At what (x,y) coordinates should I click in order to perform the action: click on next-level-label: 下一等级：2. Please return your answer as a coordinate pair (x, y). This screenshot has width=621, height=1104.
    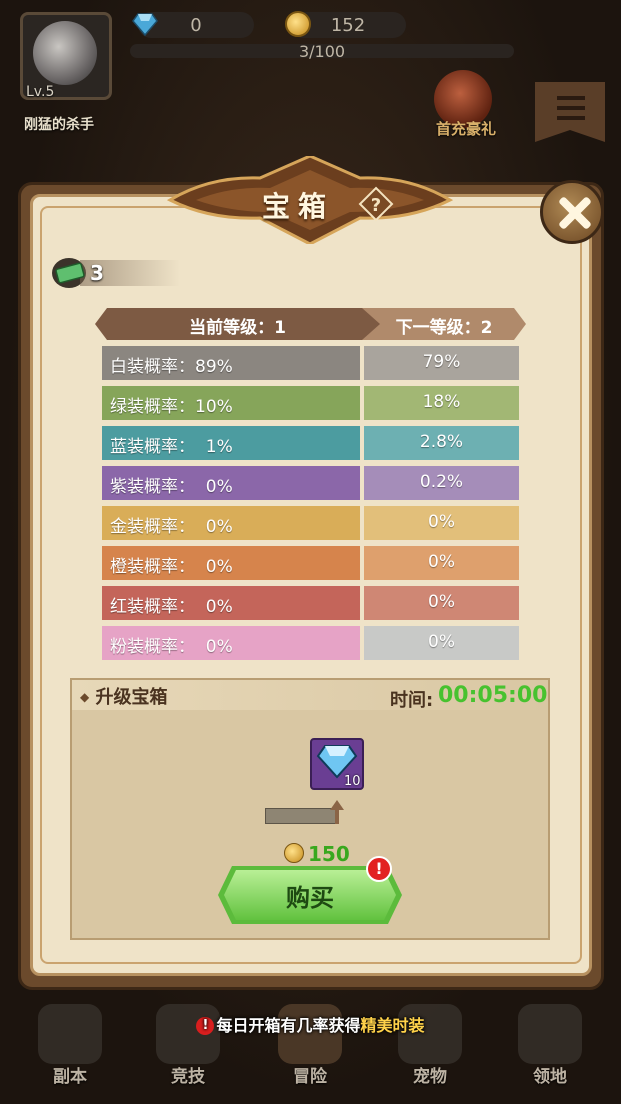
    Looking at the image, I should click on (444, 328).